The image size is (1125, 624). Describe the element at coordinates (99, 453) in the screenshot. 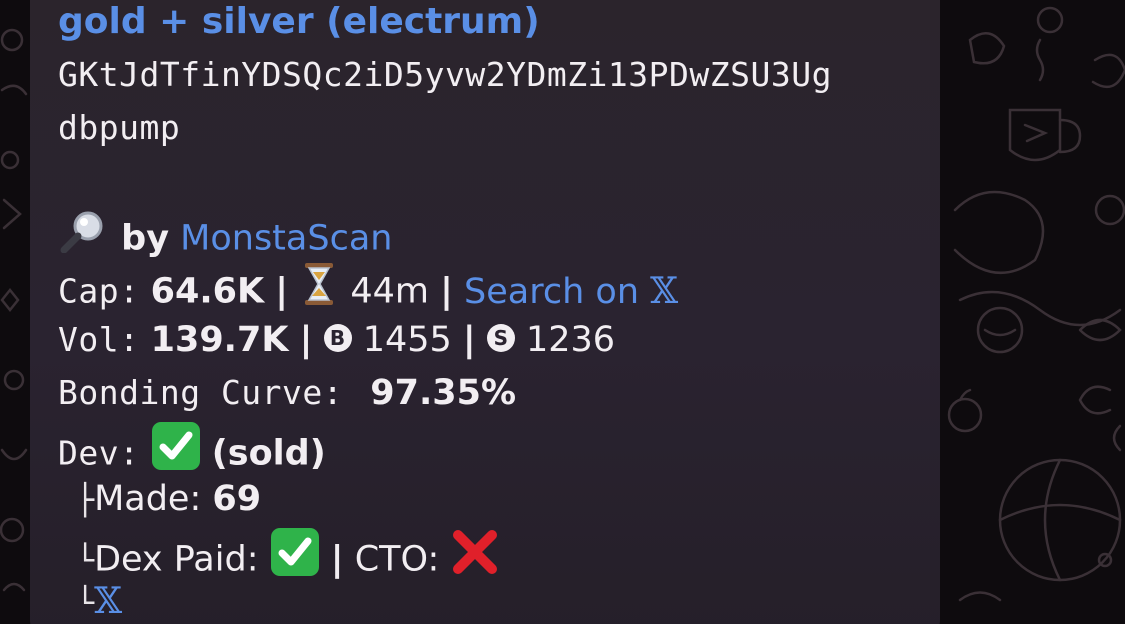

I see `dev-label: Dev:` at that location.